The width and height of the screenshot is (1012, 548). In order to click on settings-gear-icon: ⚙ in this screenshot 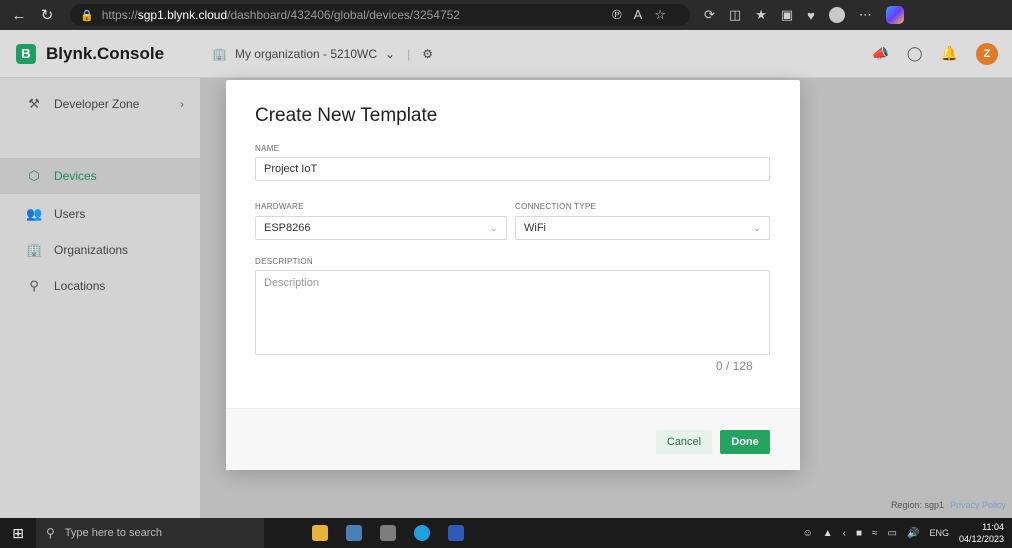, I will do `click(427, 54)`.